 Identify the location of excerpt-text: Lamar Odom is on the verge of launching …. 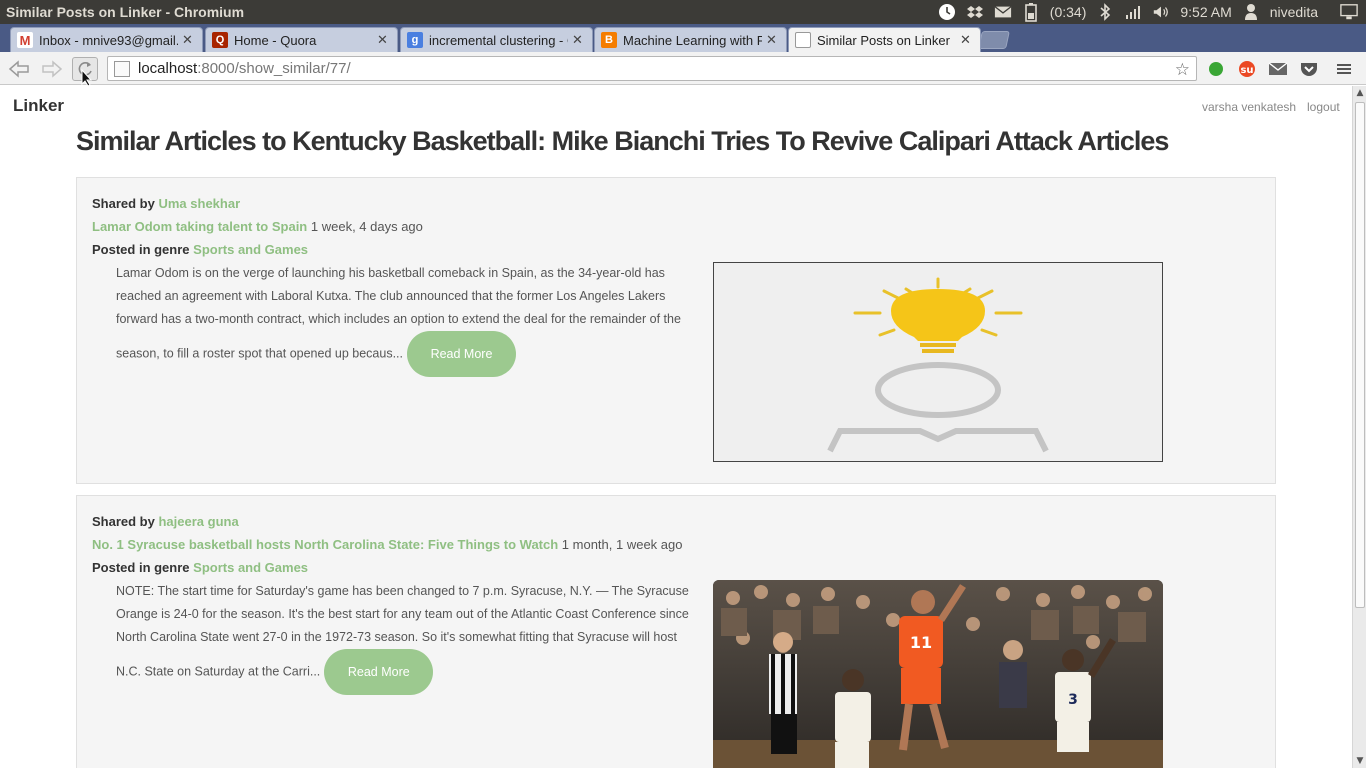
(398, 313).